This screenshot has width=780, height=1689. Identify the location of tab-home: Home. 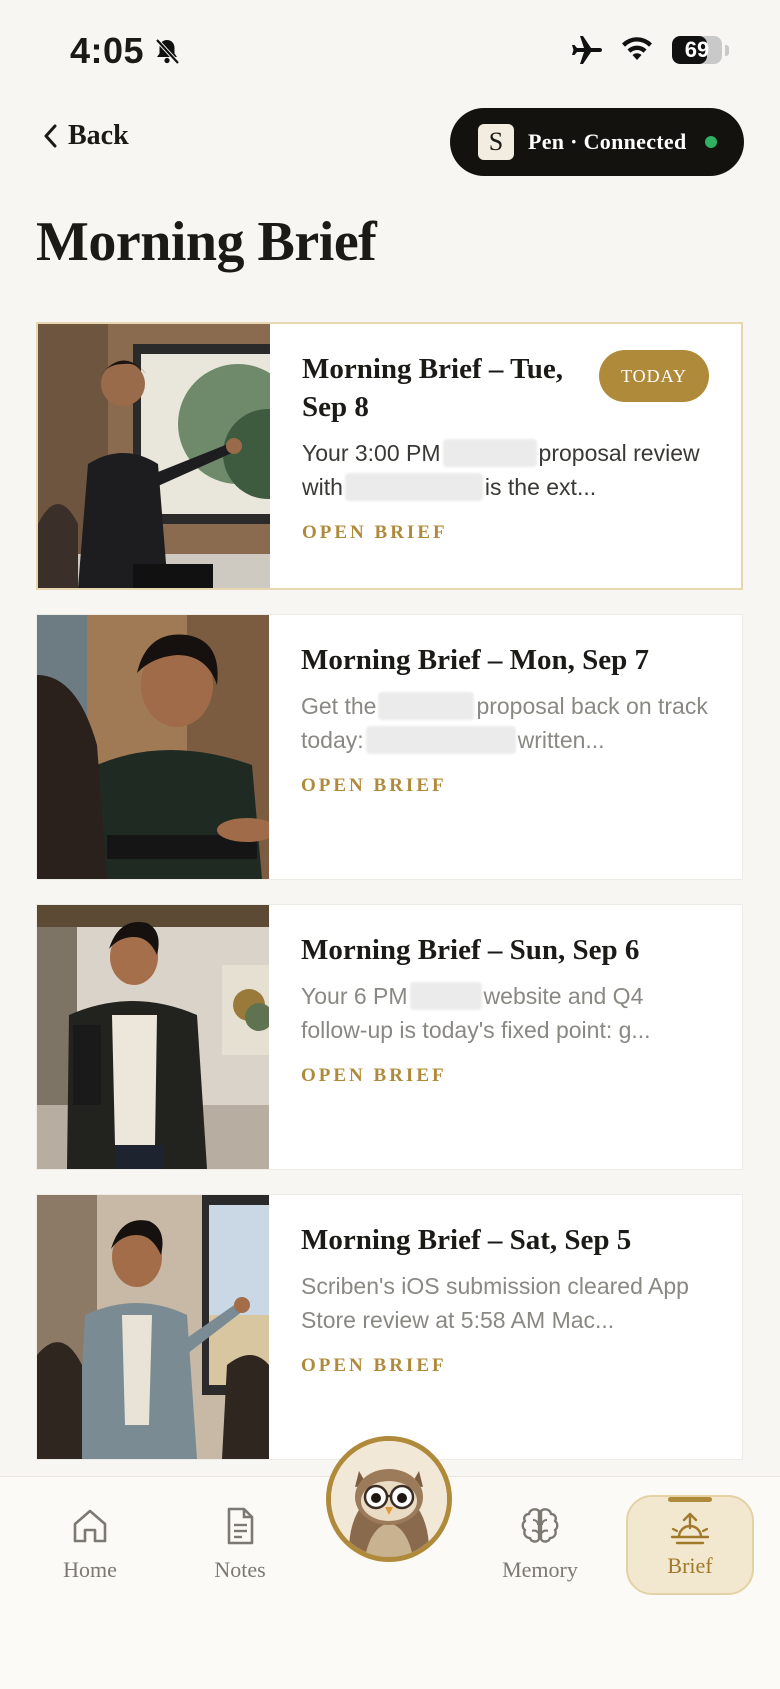
(90, 1544).